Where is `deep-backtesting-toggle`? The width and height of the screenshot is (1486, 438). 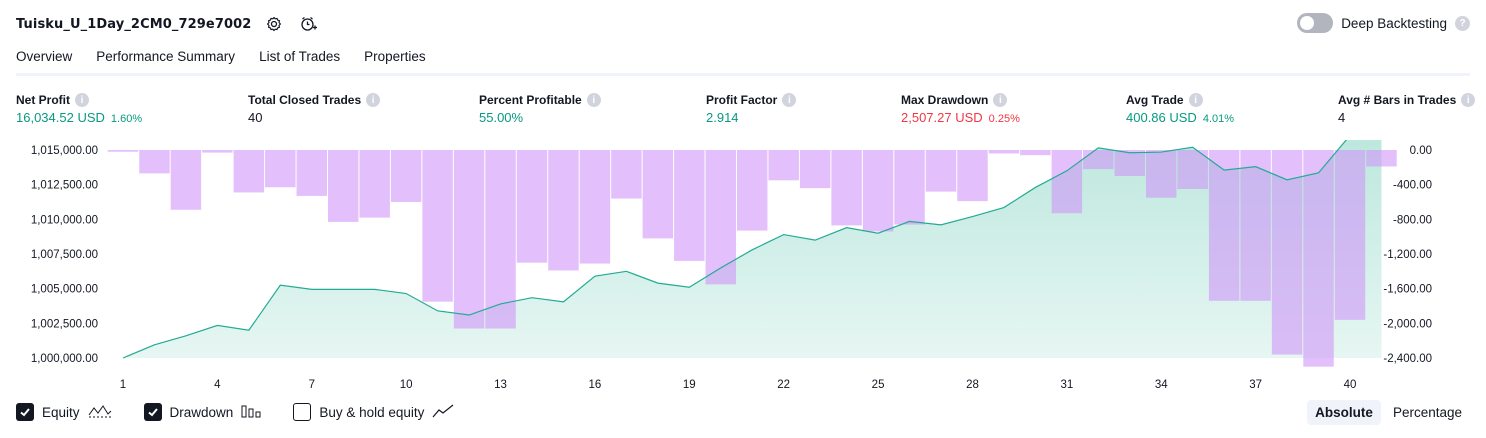 deep-backtesting-toggle is located at coordinates (1315, 23).